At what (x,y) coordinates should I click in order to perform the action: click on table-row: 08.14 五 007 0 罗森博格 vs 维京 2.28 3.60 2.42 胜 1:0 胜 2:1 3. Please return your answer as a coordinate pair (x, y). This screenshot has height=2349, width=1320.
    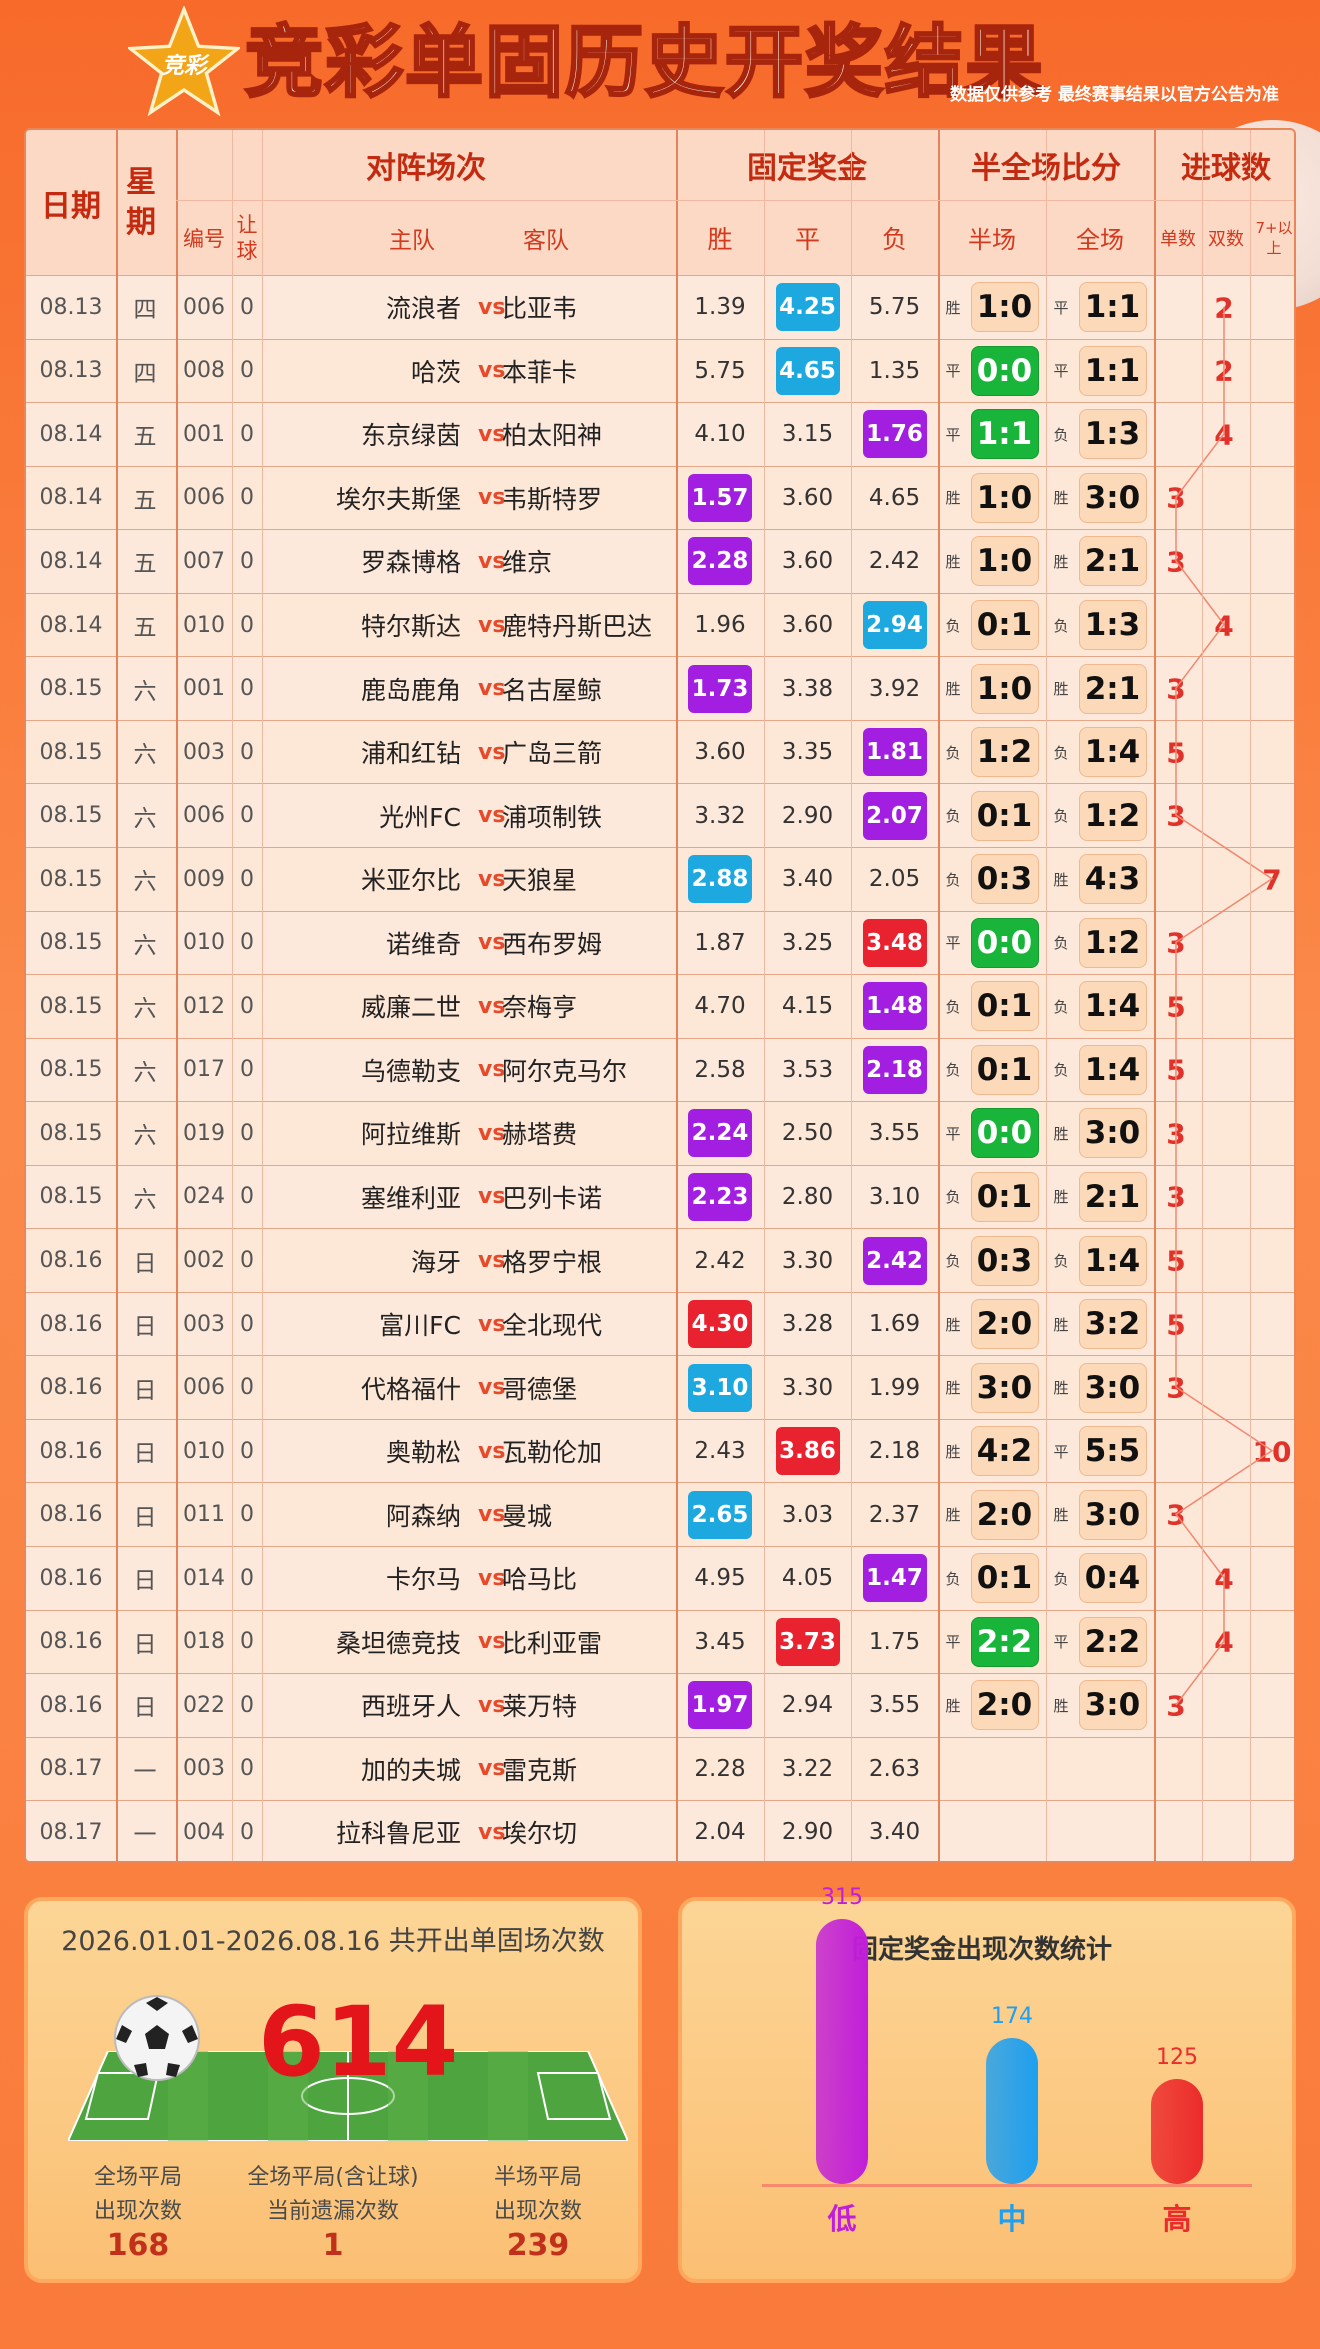
    Looking at the image, I should click on (660, 561).